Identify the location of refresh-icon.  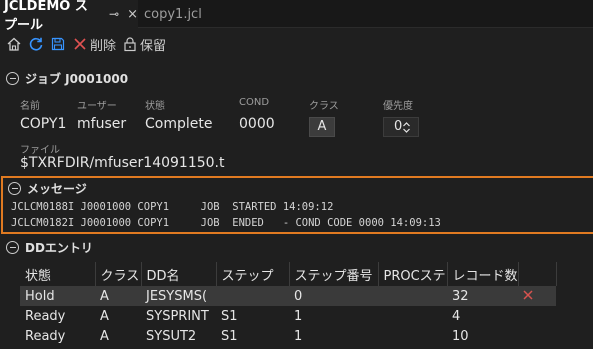
(36, 44).